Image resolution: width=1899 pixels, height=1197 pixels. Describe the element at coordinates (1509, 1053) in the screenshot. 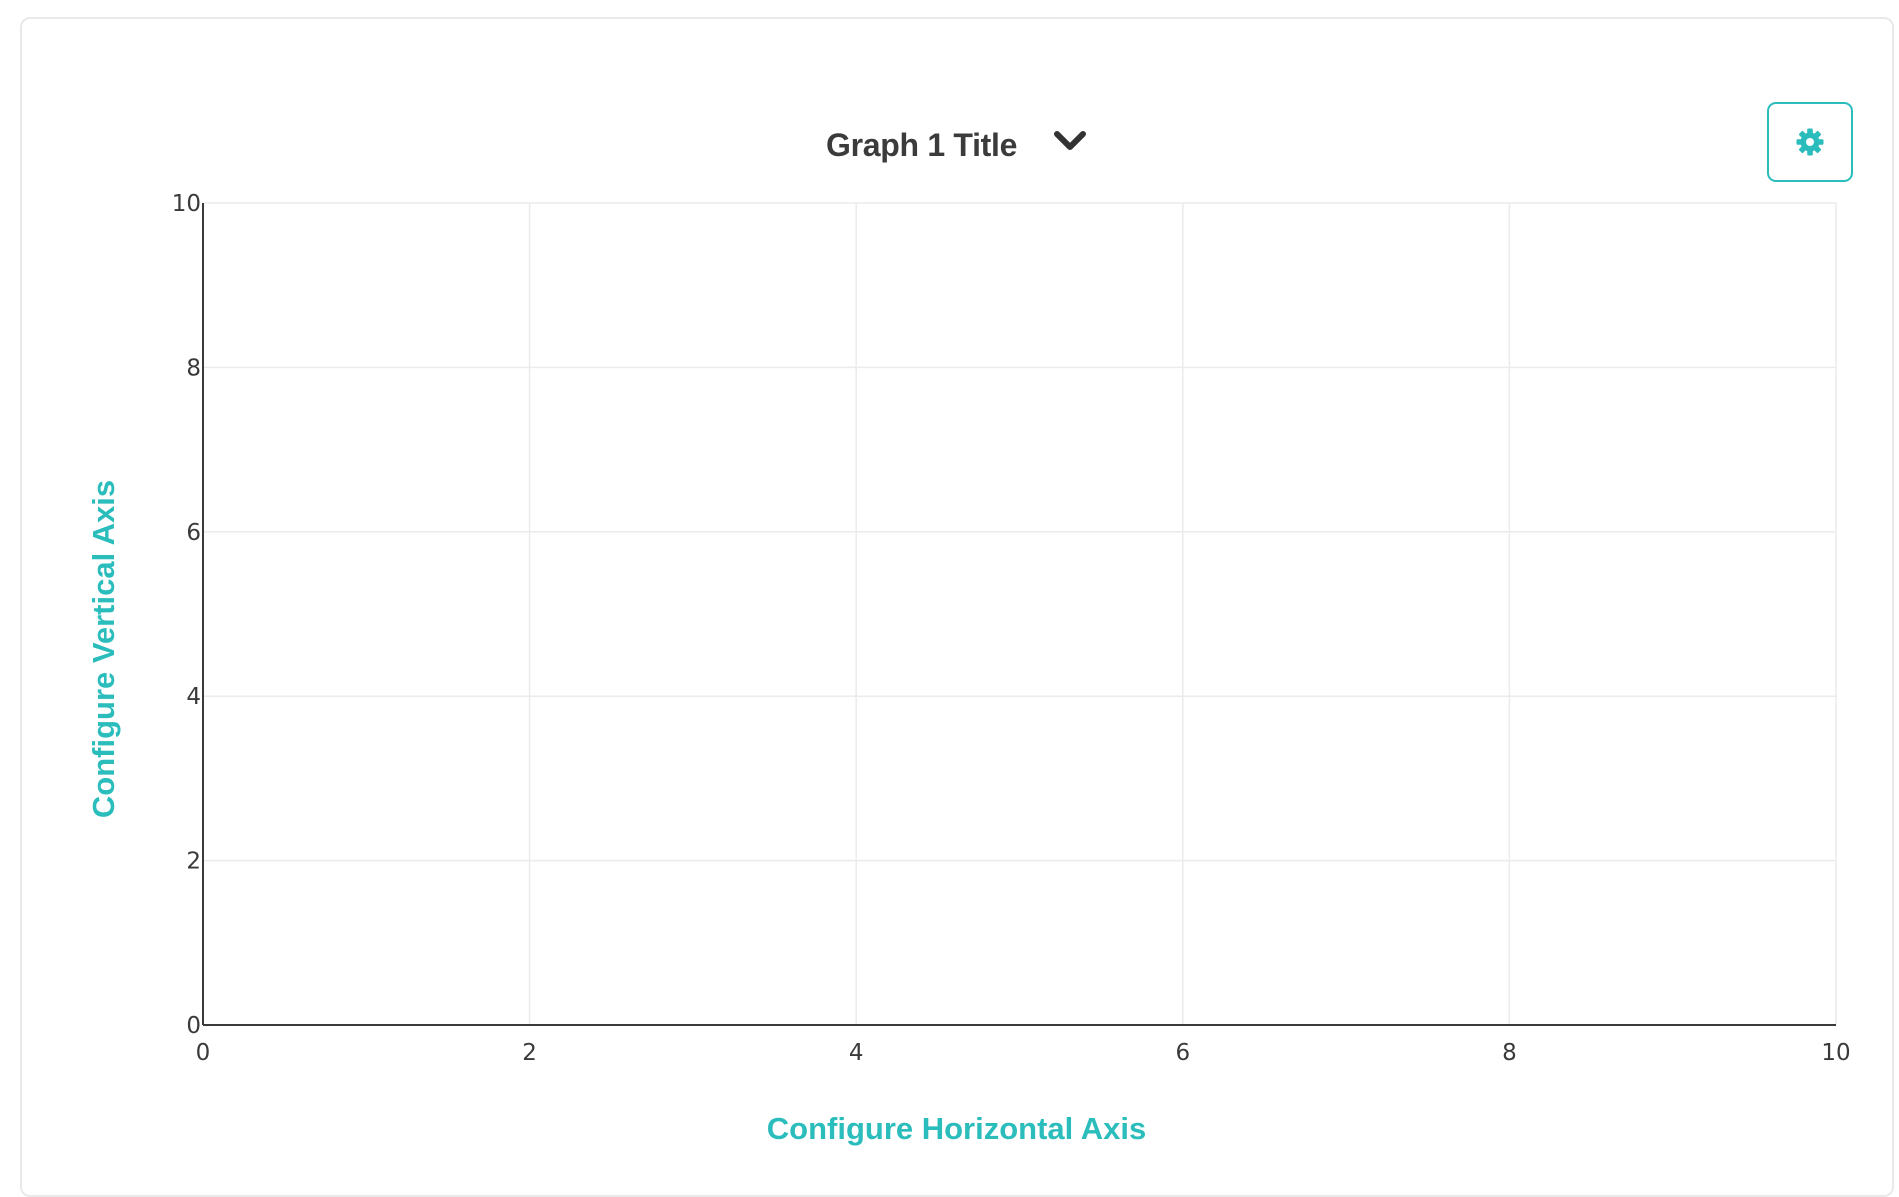

I see `x-tick-label: 8` at that location.